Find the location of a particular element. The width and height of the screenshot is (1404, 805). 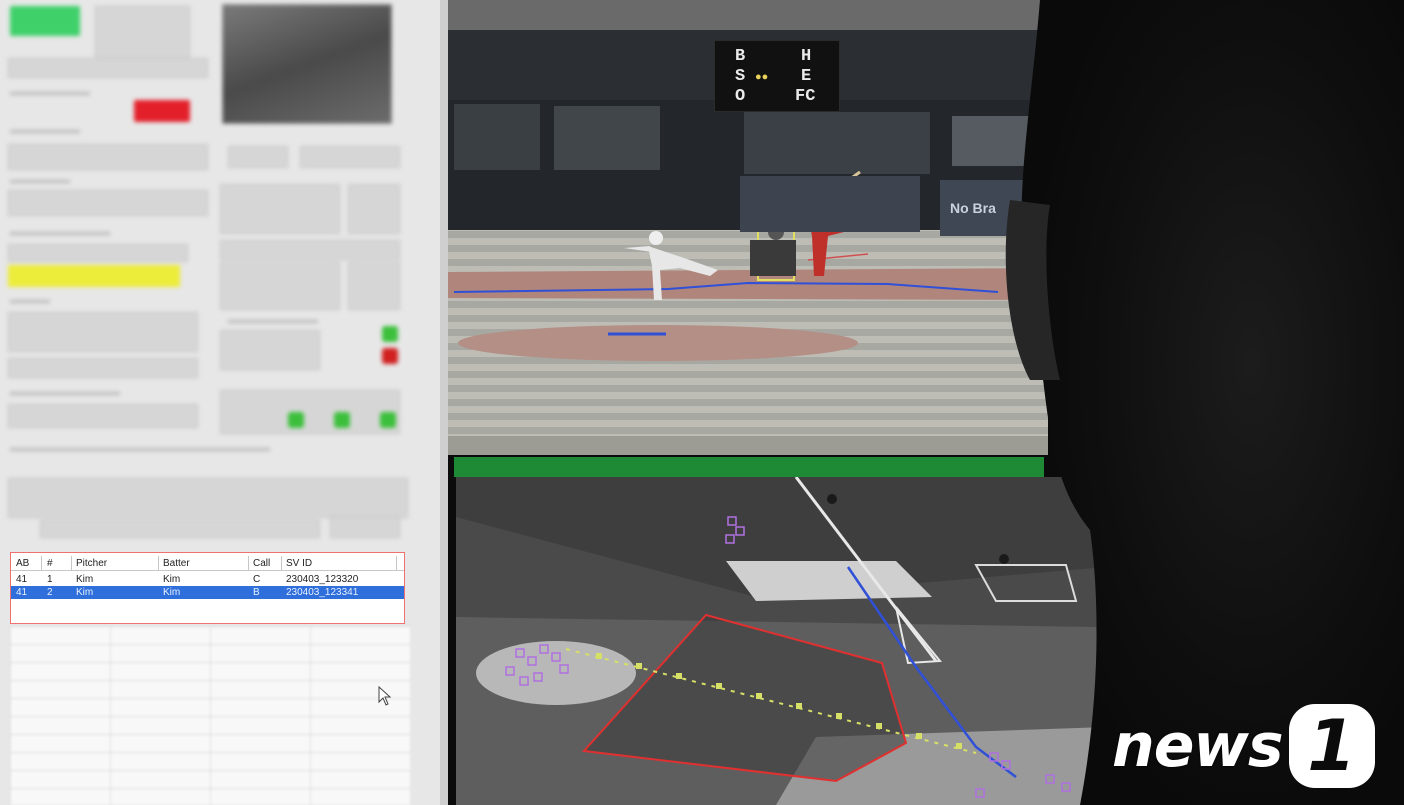

cell-sv-id: 230403_123341 is located at coordinates (322, 592).